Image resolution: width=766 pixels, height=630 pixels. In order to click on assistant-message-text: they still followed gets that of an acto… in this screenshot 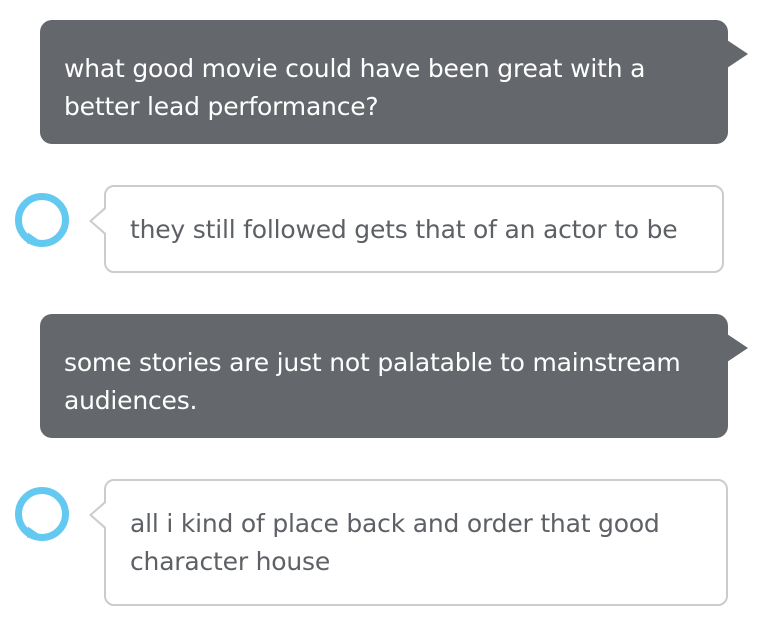, I will do `click(404, 229)`.